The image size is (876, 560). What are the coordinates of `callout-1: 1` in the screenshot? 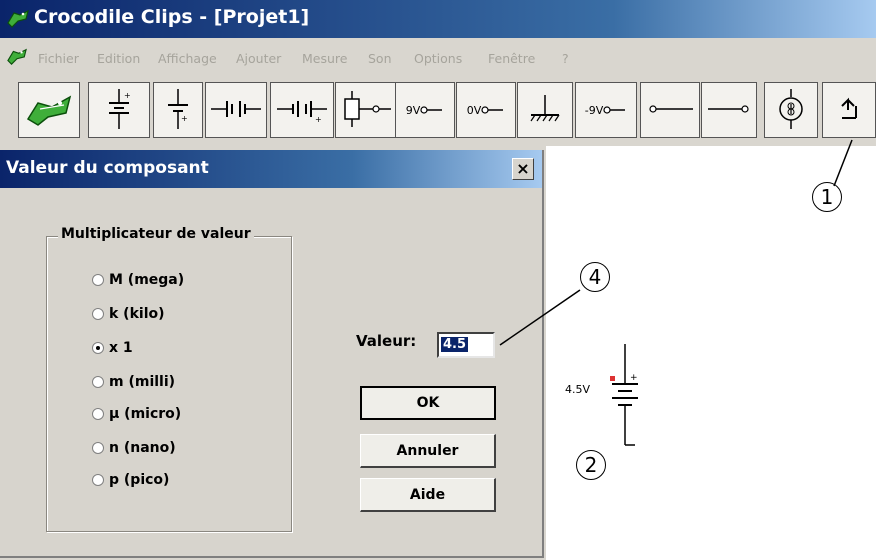 It's located at (827, 197).